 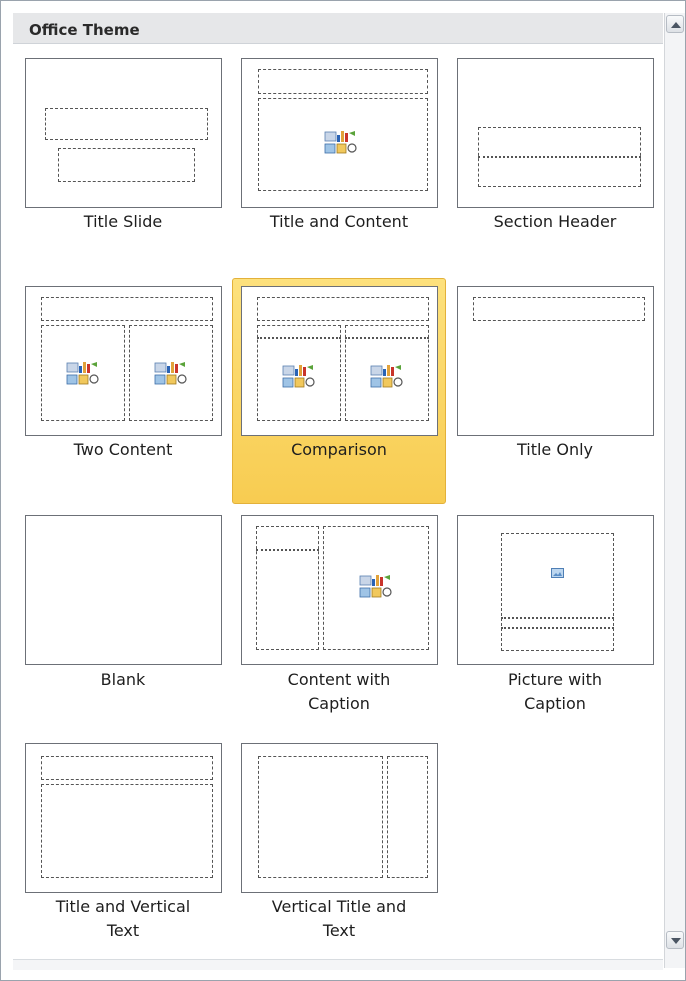 I want to click on layout-label: Comparison, so click(x=339, y=449).